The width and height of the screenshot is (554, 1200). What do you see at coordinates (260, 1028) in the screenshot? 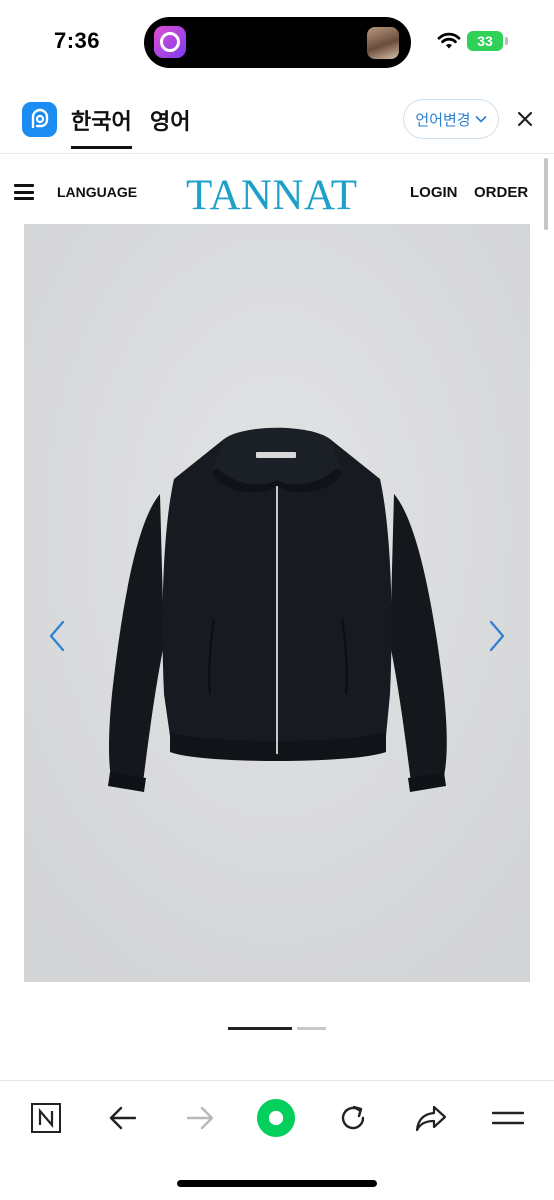
I see `slide-indicator-active` at bounding box center [260, 1028].